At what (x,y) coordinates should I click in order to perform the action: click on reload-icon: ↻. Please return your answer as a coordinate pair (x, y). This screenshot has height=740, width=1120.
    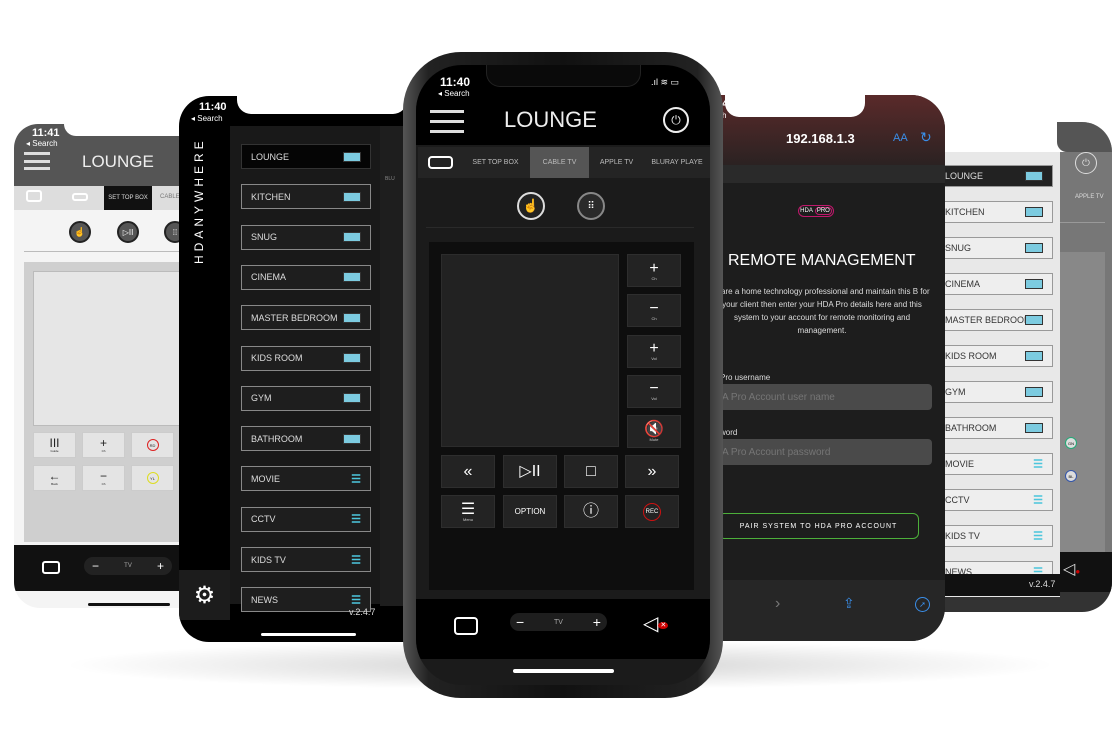
    Looking at the image, I should click on (926, 137).